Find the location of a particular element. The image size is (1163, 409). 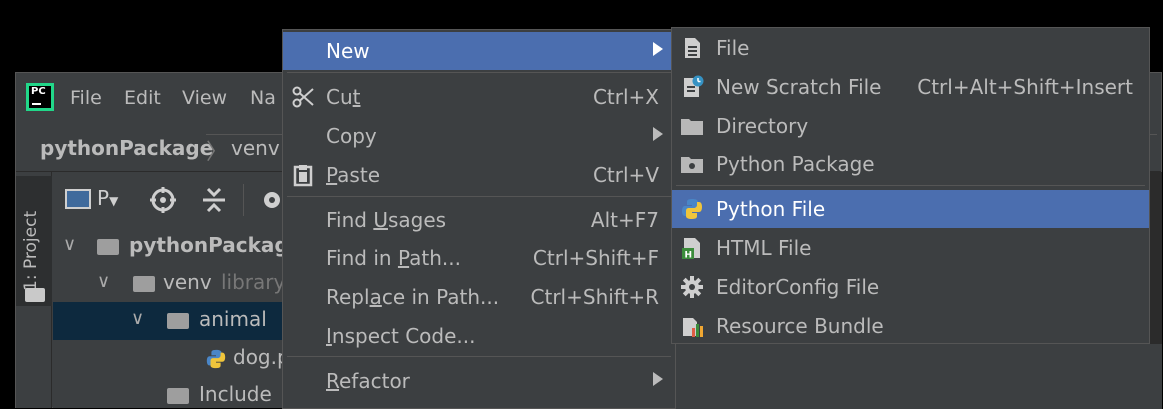

menu-item-shortcut: Ctrl+Alt+Shift+Insert is located at coordinates (1025, 87).